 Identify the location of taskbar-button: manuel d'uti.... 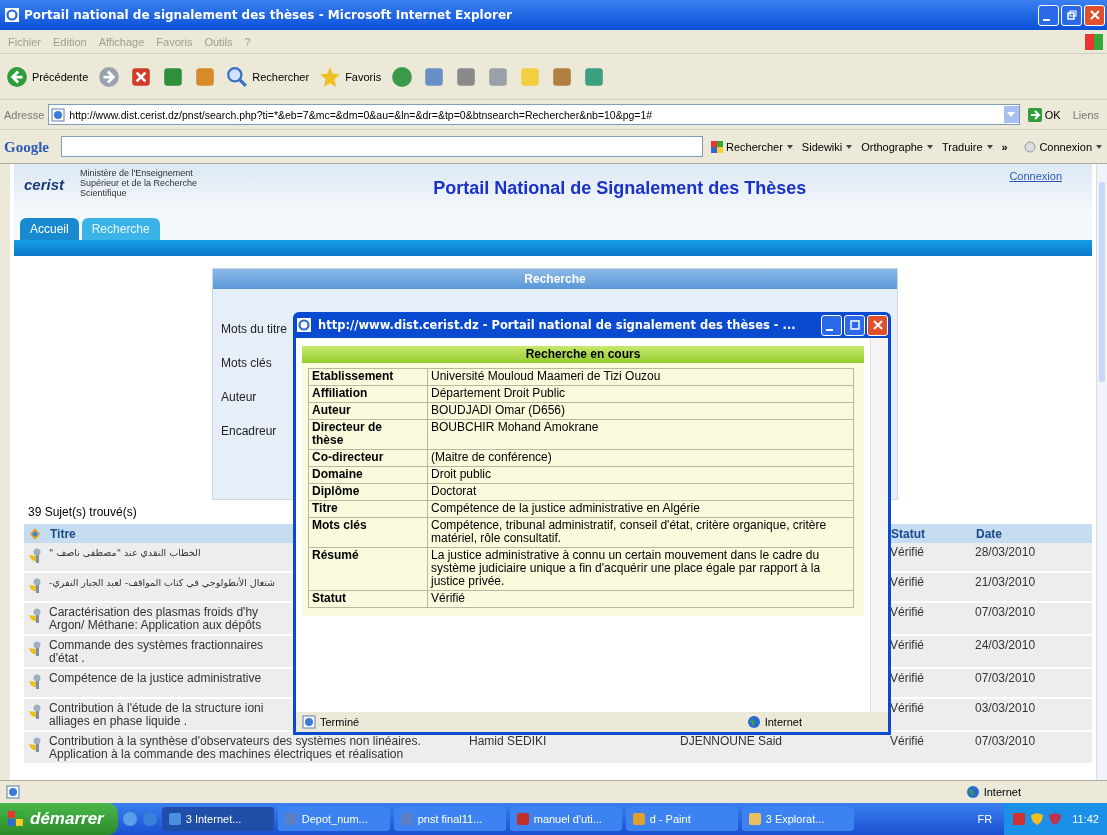
(565, 819).